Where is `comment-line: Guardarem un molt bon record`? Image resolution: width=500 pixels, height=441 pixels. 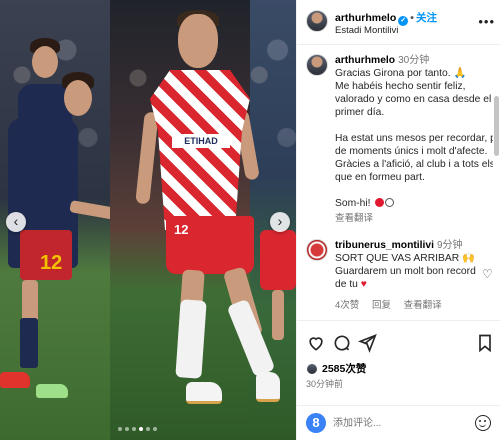
comment-line: Guardarem un molt bon record is located at coordinates (405, 271).